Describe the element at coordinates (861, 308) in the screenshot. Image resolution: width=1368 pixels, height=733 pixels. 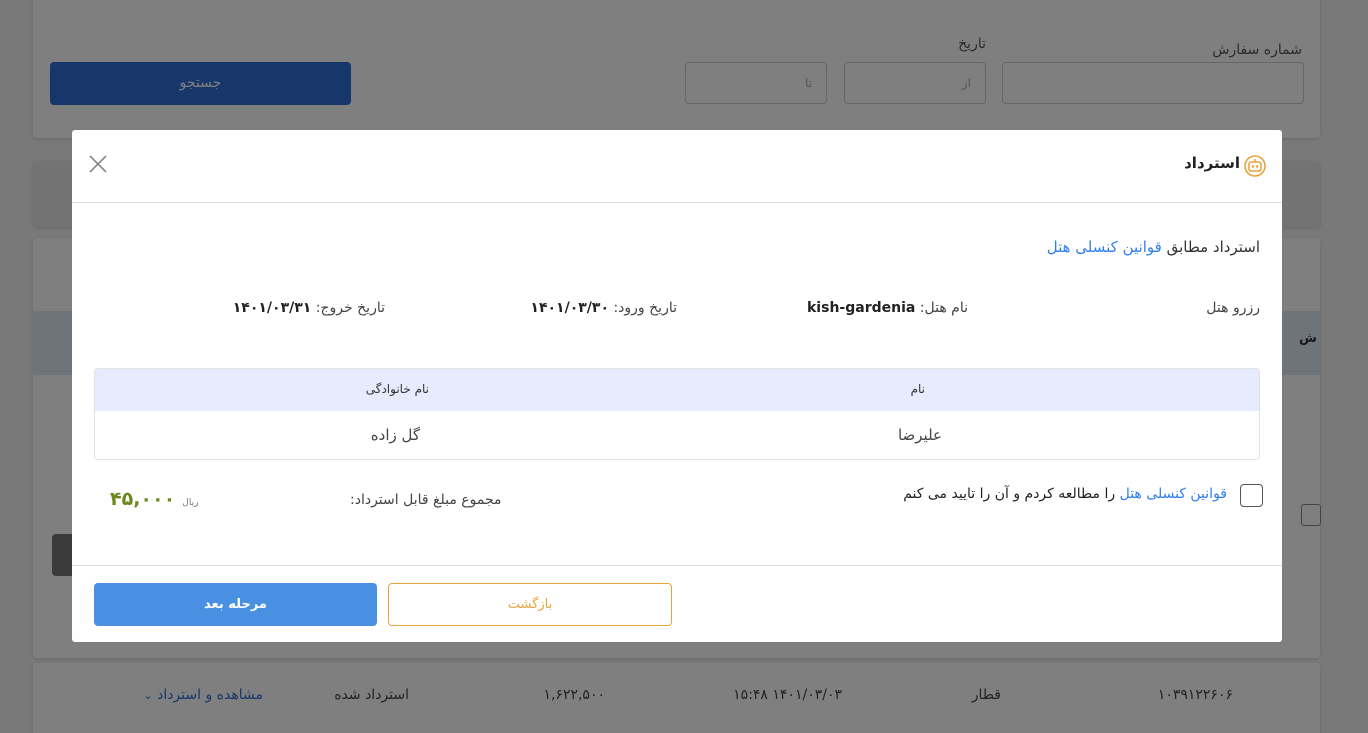
I see `hotel-name-value: kish-gardenia` at that location.